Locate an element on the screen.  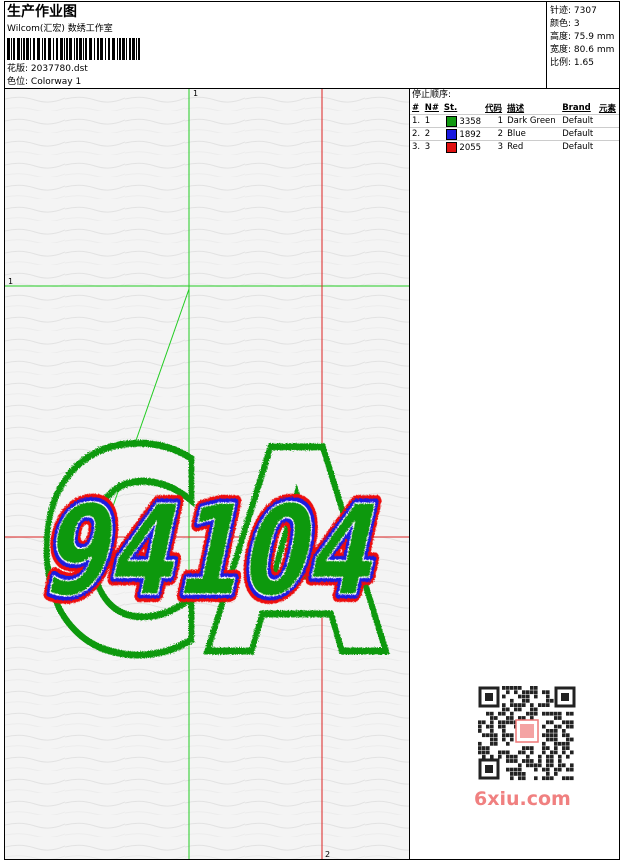
row-number: 3 is located at coordinates (432, 146).